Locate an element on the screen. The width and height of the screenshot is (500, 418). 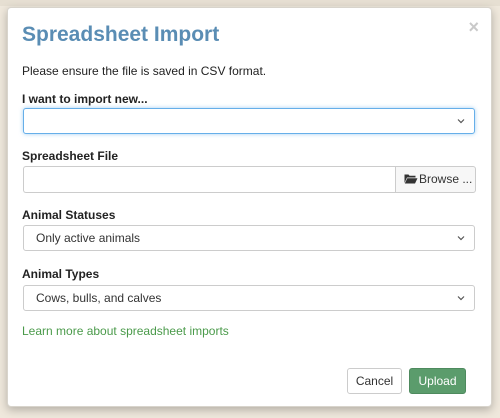
cancel-button: Cancel is located at coordinates (374, 381).